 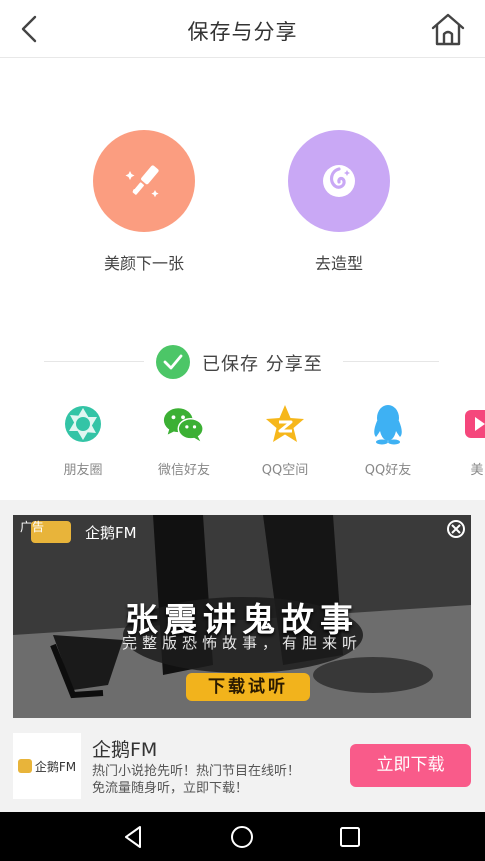 I want to click on ad-description: 热门小说抢先听！热门节目在线听！ 免流量随身听，立即下载！, so click(x=217, y=780).